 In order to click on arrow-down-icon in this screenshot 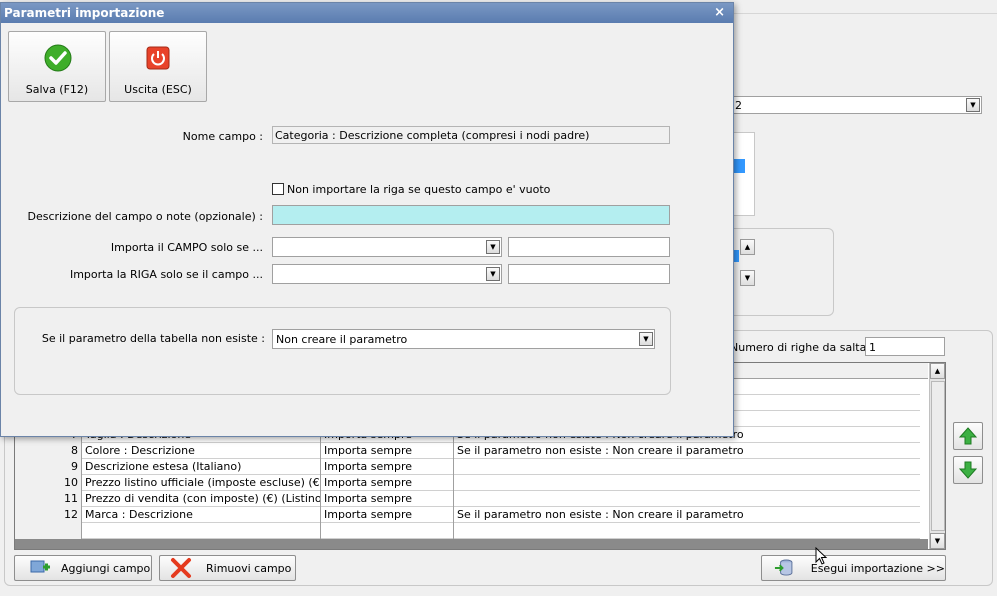, I will do `click(968, 470)`.